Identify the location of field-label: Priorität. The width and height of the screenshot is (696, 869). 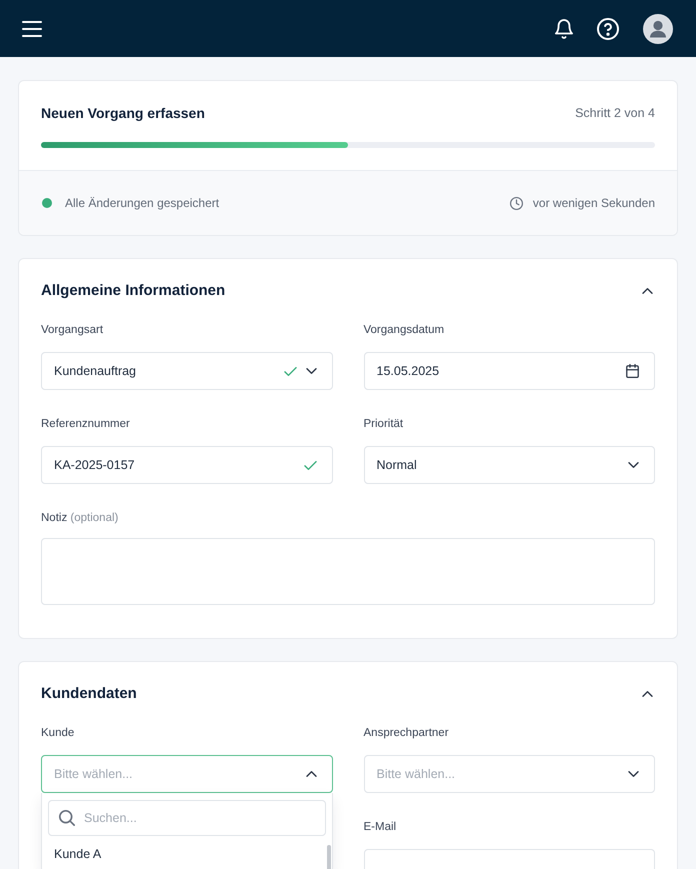
(384, 424).